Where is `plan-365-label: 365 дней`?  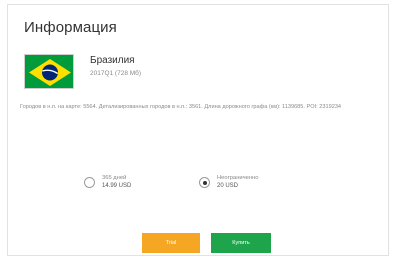
plan-365-label: 365 дней is located at coordinates (114, 178).